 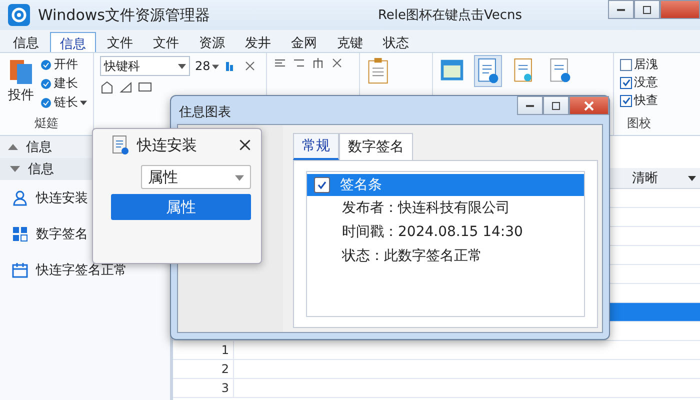 I want to click on menu-tab: 克键, so click(x=350, y=42).